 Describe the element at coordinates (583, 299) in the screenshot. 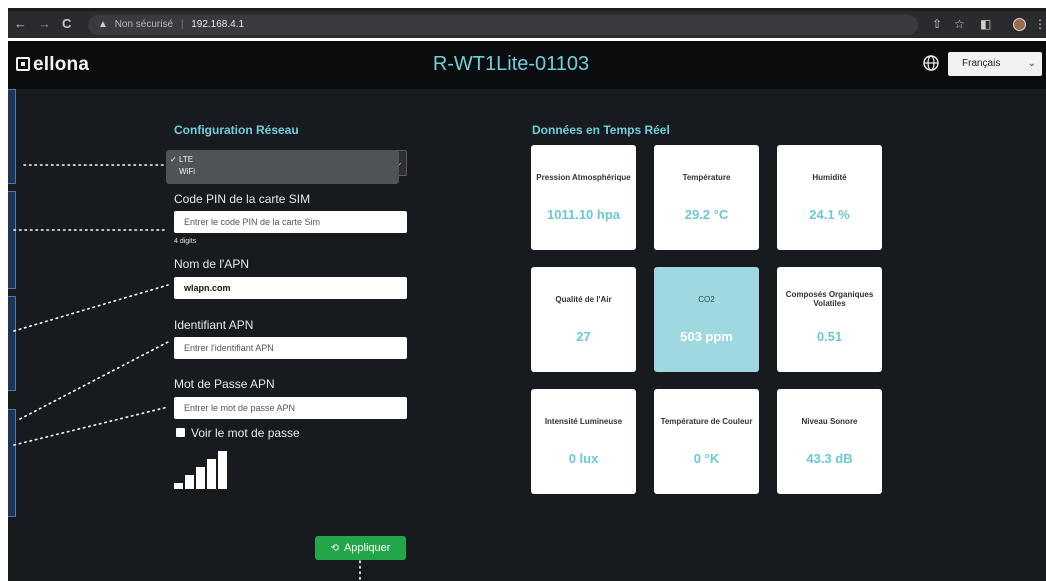

I see `sensor-label: Qualité de l'Air` at that location.